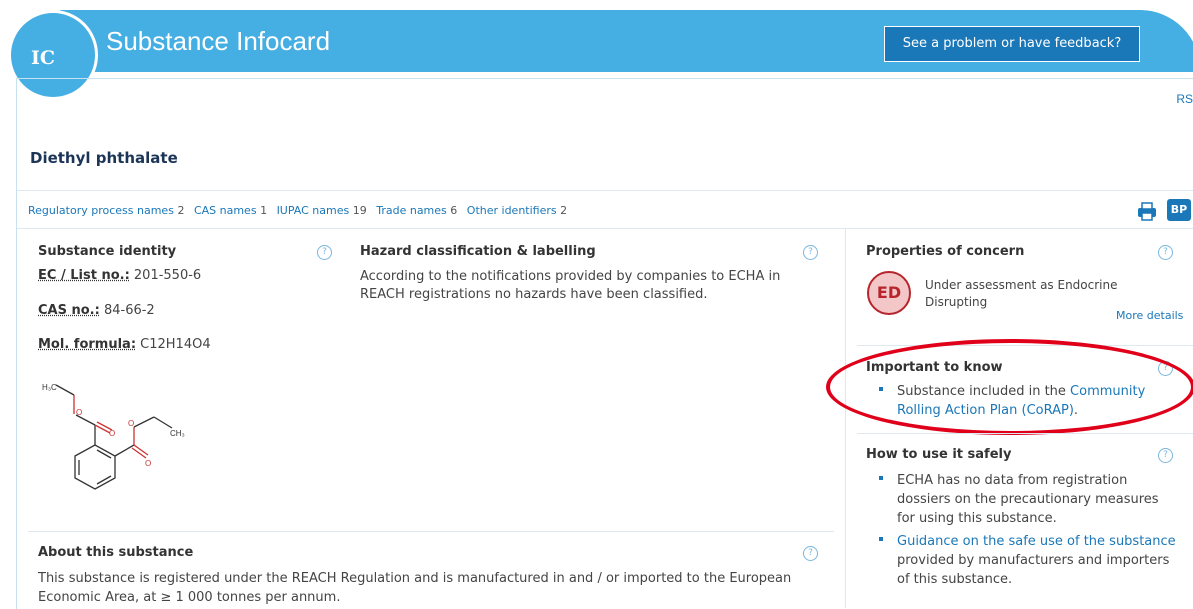 This screenshot has height=609, width=1193. Describe the element at coordinates (218, 41) in the screenshot. I see `page-title: Substance Infocard` at that location.